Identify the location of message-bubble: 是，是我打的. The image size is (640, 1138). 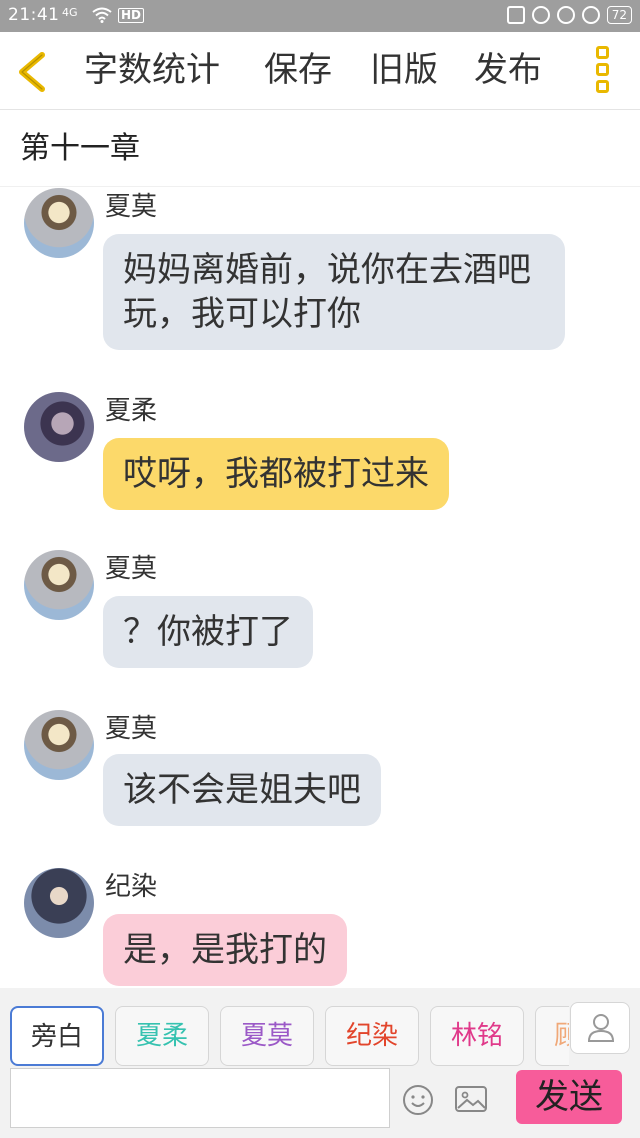
(225, 950).